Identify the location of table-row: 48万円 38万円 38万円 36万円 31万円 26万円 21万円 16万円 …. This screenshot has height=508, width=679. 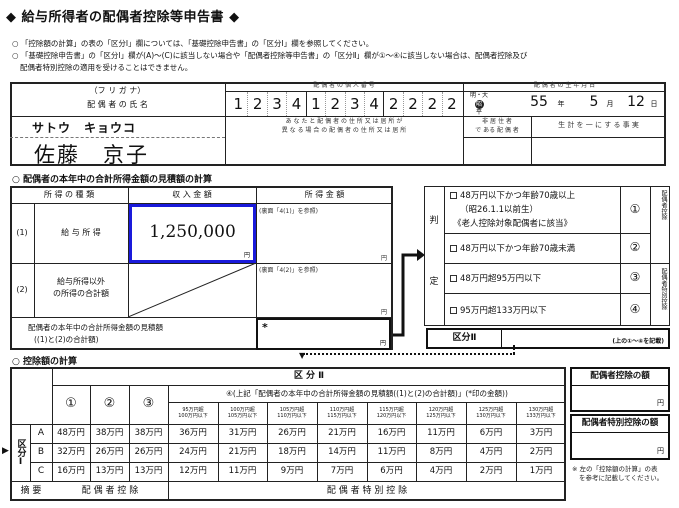
(305, 432).